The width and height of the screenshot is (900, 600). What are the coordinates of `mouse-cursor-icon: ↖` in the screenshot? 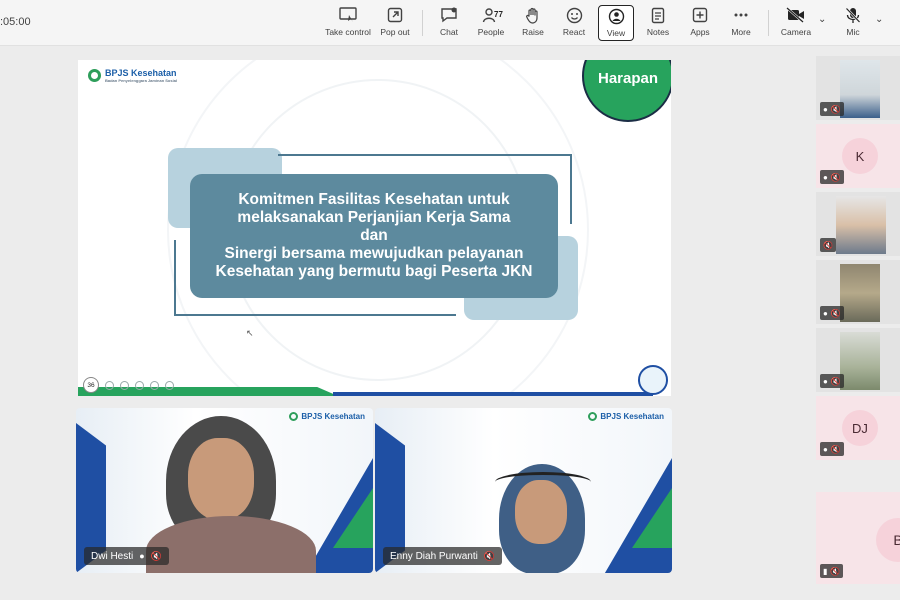 It's located at (250, 333).